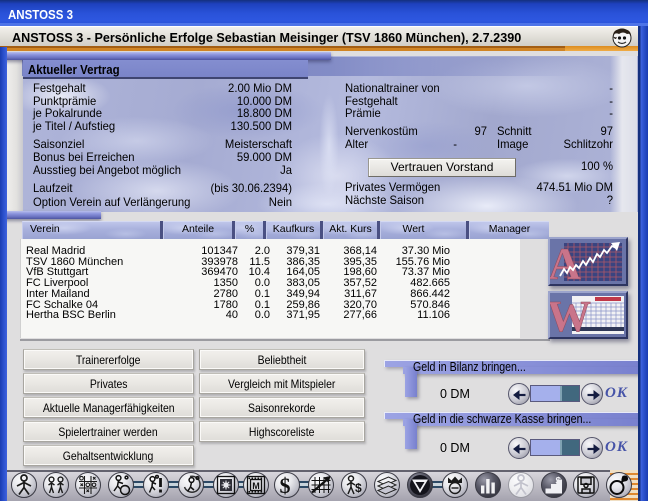 The height and width of the screenshot is (501, 648). What do you see at coordinates (256, 486) in the screenshot?
I see `svg-text: M` at bounding box center [256, 486].